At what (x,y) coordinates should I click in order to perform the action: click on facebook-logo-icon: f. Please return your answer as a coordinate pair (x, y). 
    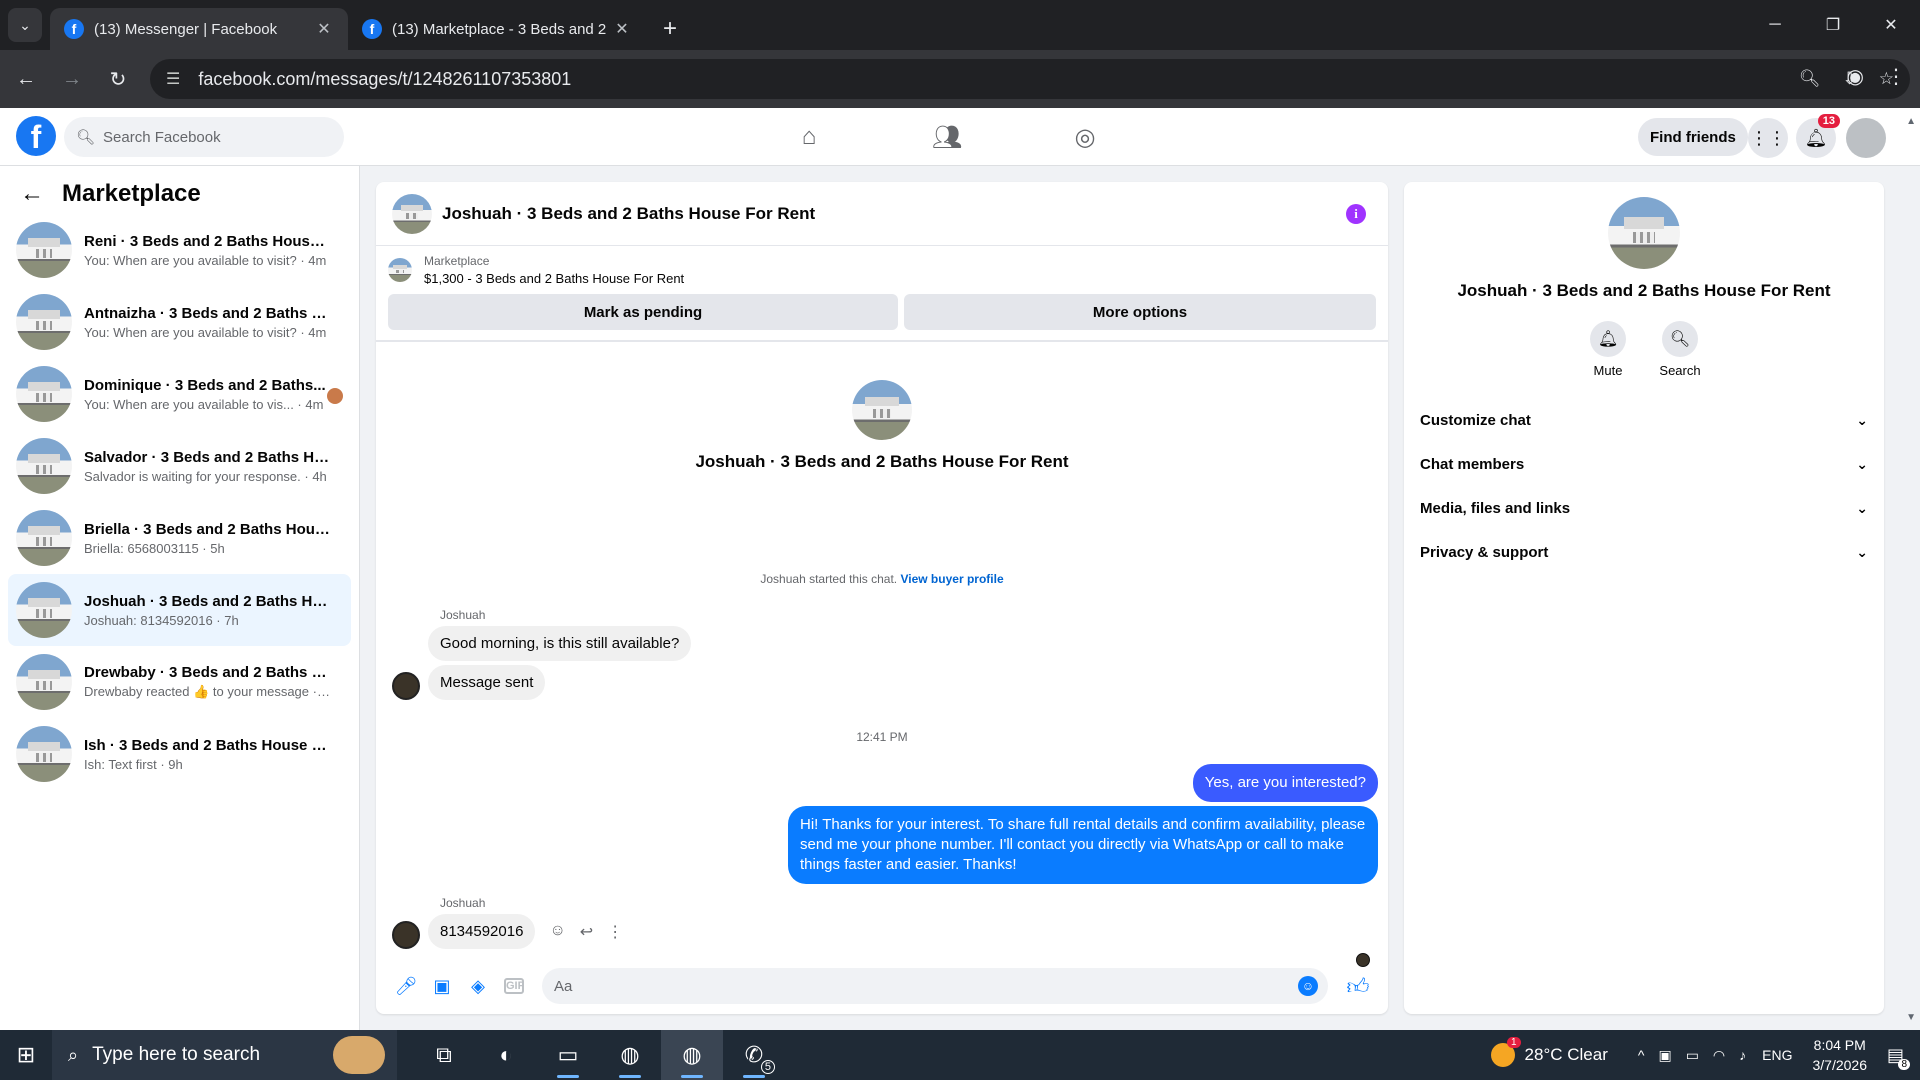
    Looking at the image, I should click on (36, 136).